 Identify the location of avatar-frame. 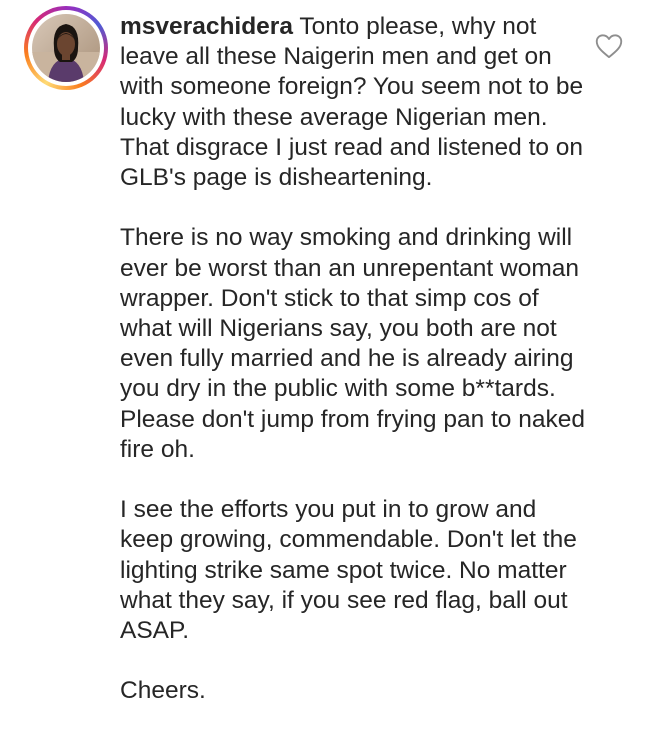
(66, 48).